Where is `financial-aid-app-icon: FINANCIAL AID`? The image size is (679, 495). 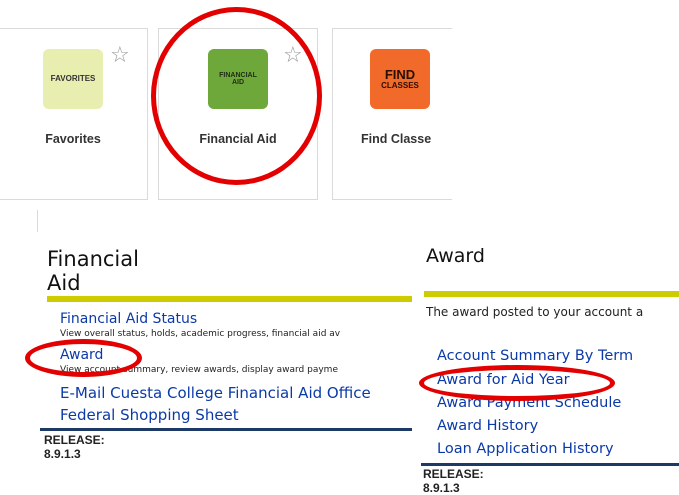
financial-aid-app-icon: FINANCIAL AID is located at coordinates (238, 79).